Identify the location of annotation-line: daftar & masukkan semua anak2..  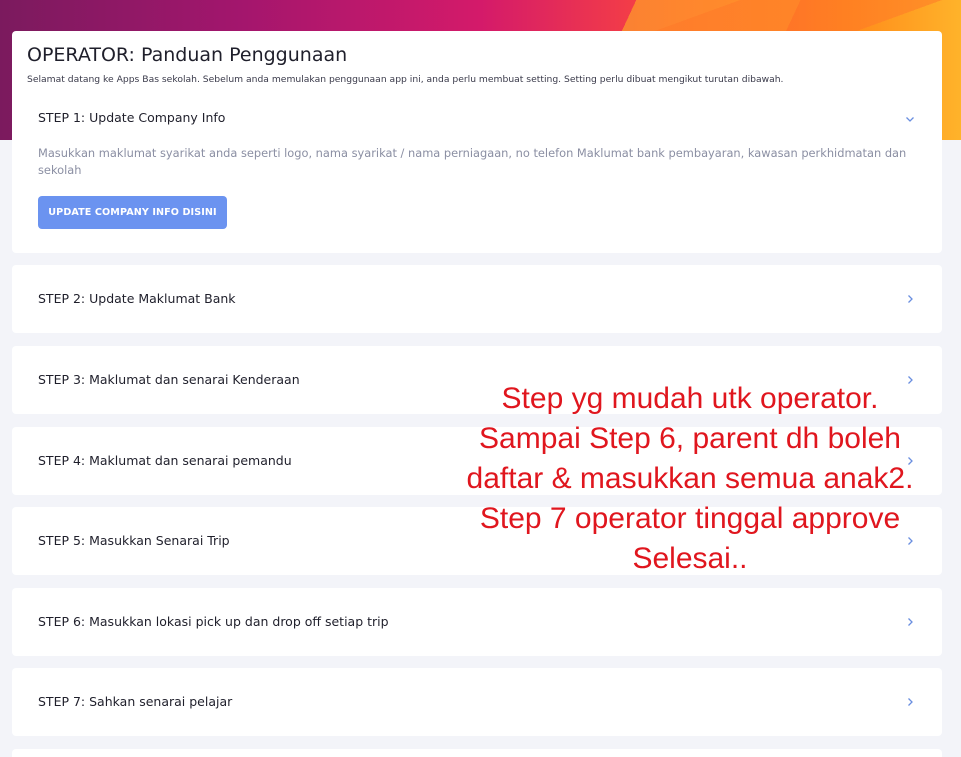
(690, 478).